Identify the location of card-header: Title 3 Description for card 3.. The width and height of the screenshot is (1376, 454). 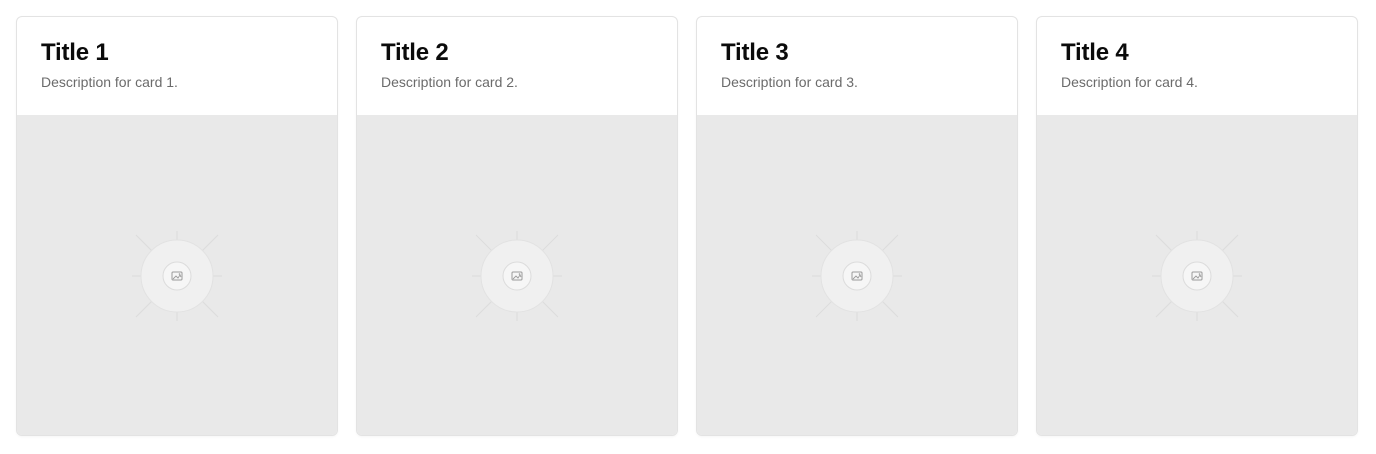
(857, 66).